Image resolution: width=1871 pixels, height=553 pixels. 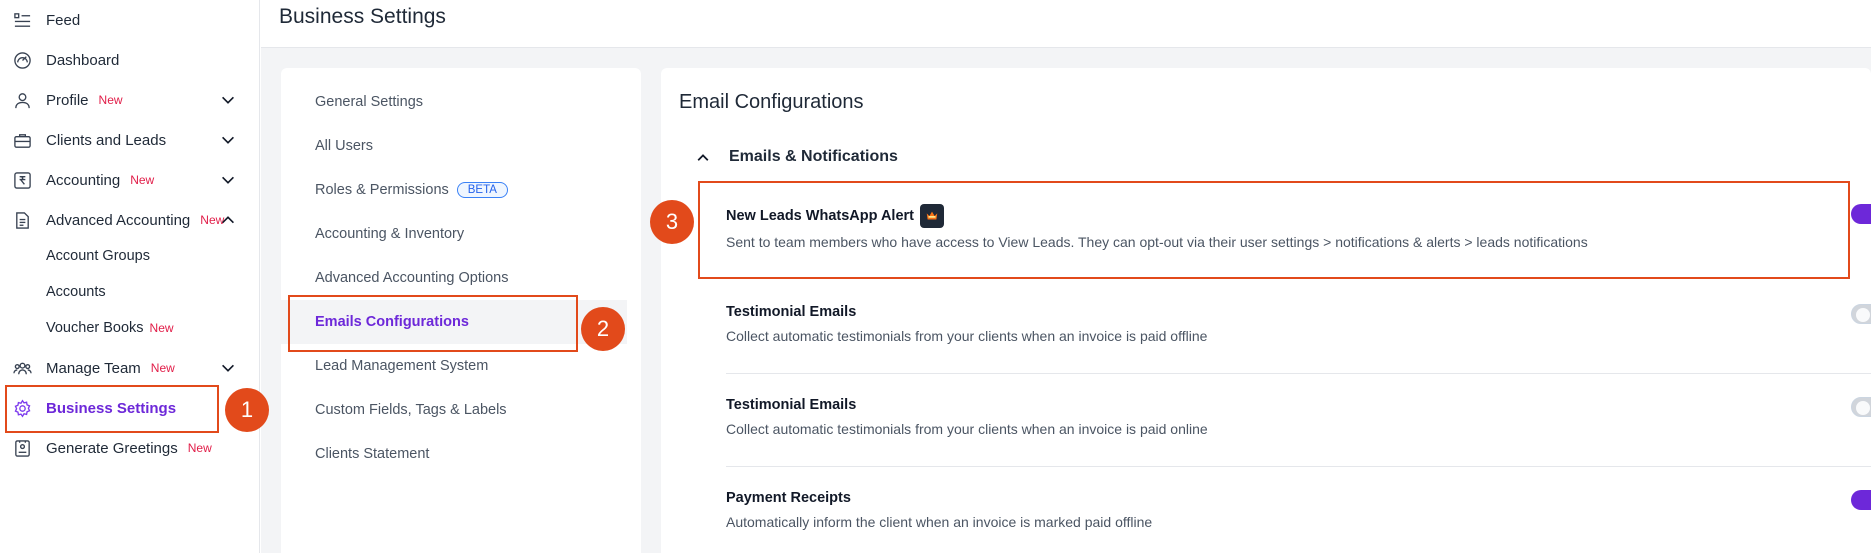 What do you see at coordinates (22, 180) in the screenshot?
I see `rupee-icon` at bounding box center [22, 180].